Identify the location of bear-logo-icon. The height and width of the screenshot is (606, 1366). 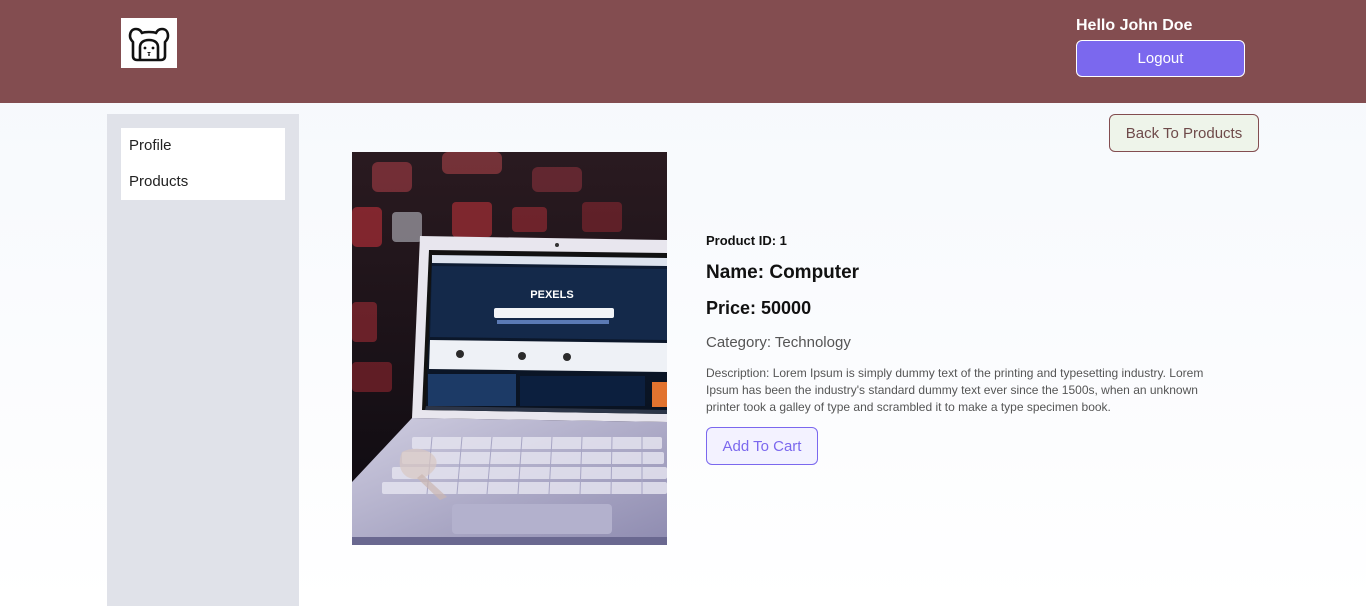
(149, 44).